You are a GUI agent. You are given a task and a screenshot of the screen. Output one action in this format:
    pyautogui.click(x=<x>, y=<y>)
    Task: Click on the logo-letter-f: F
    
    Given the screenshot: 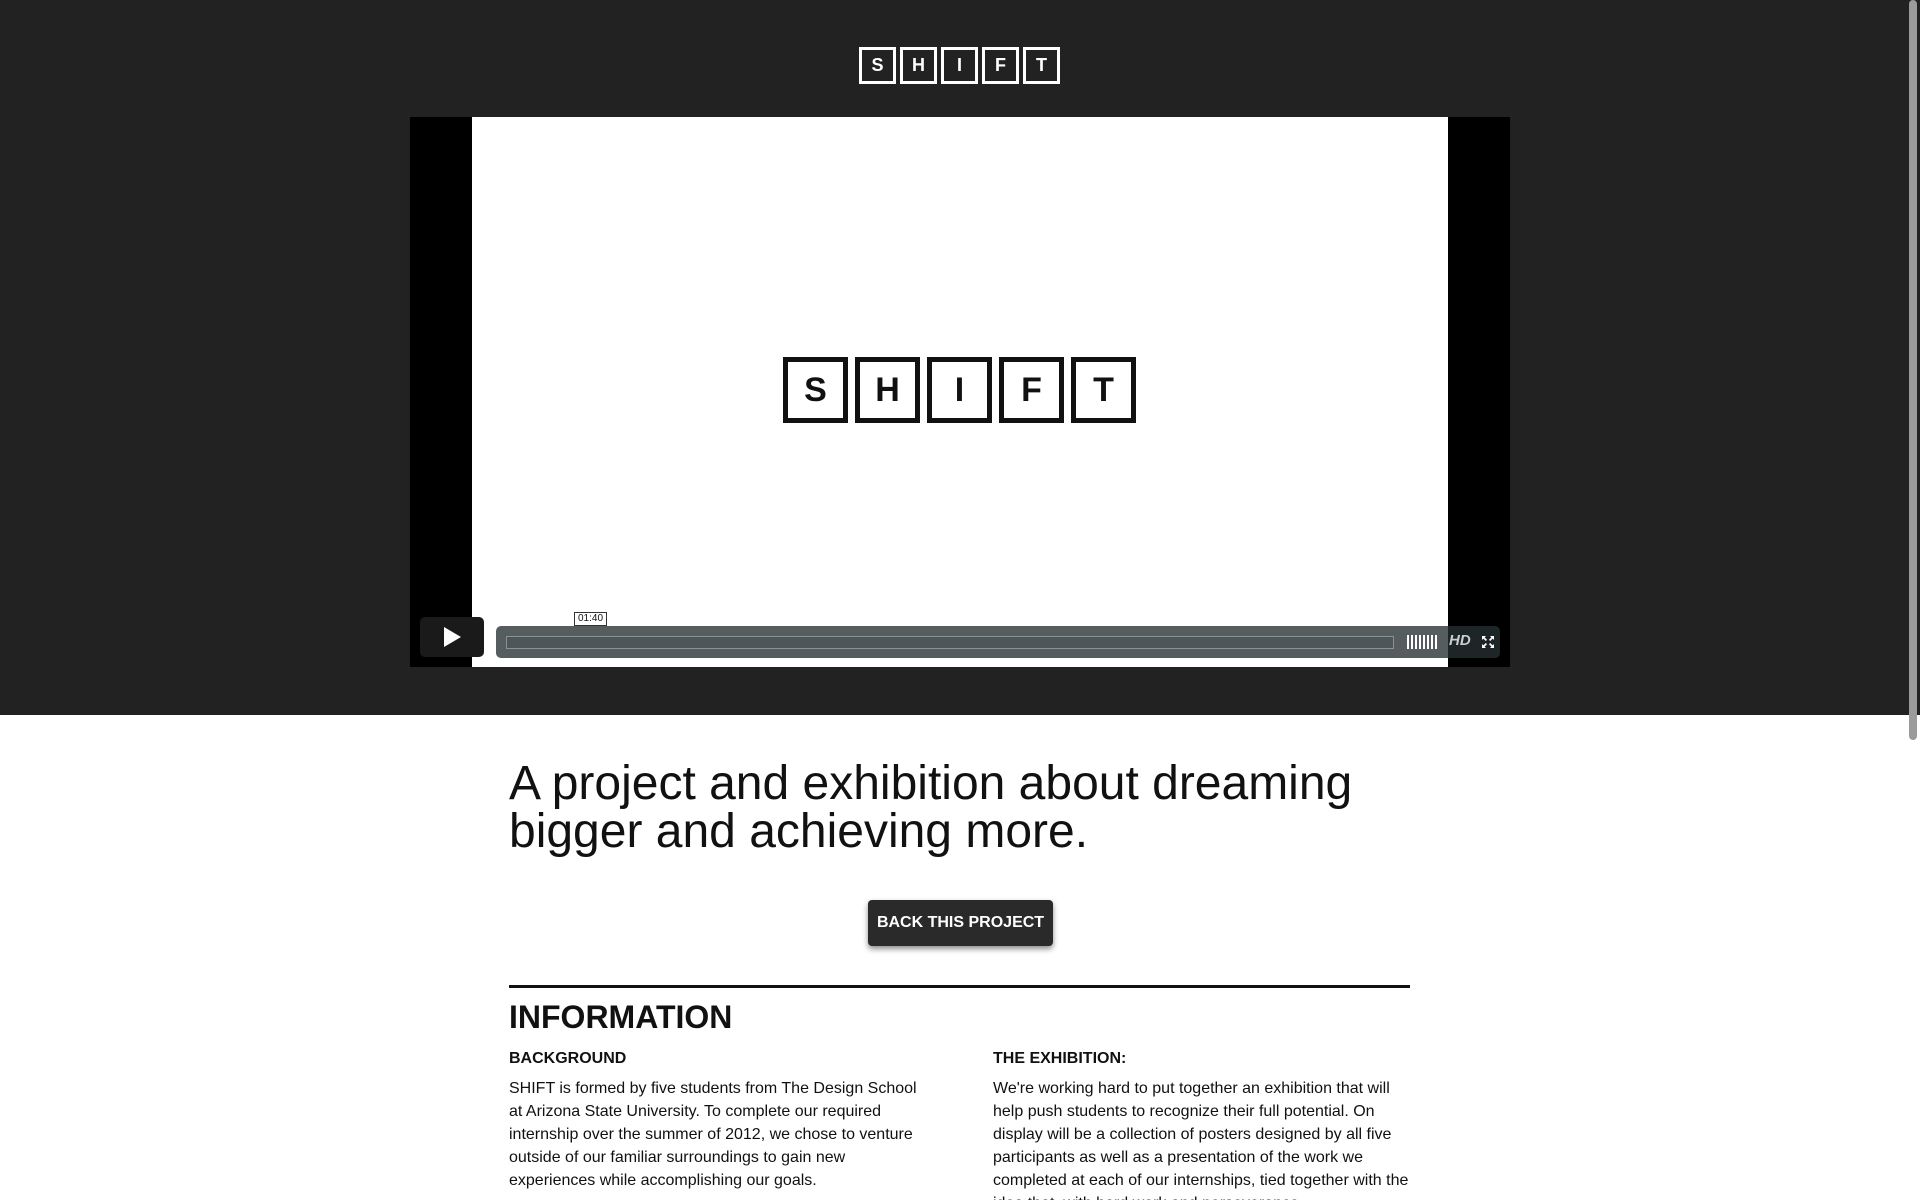 What is the action you would take?
    pyautogui.click(x=1000, y=65)
    